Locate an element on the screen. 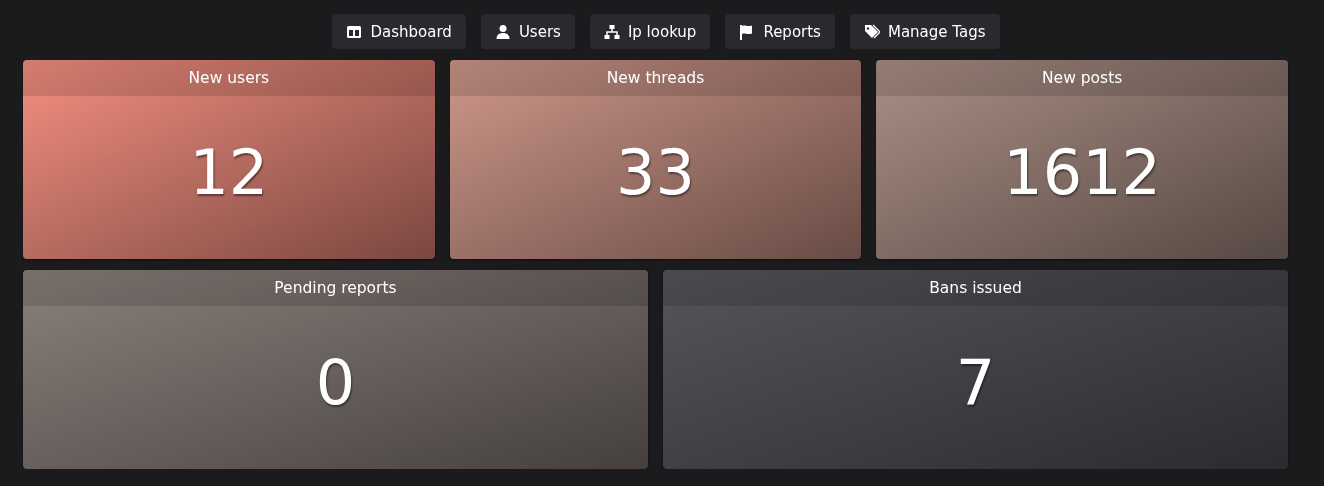 The height and width of the screenshot is (486, 1324). stat-value: 1612 is located at coordinates (1082, 173).